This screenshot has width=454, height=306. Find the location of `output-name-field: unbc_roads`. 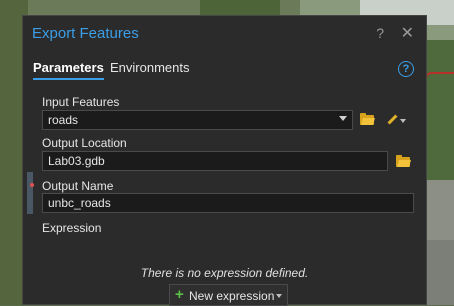

output-name-field: unbc_roads is located at coordinates (228, 203).